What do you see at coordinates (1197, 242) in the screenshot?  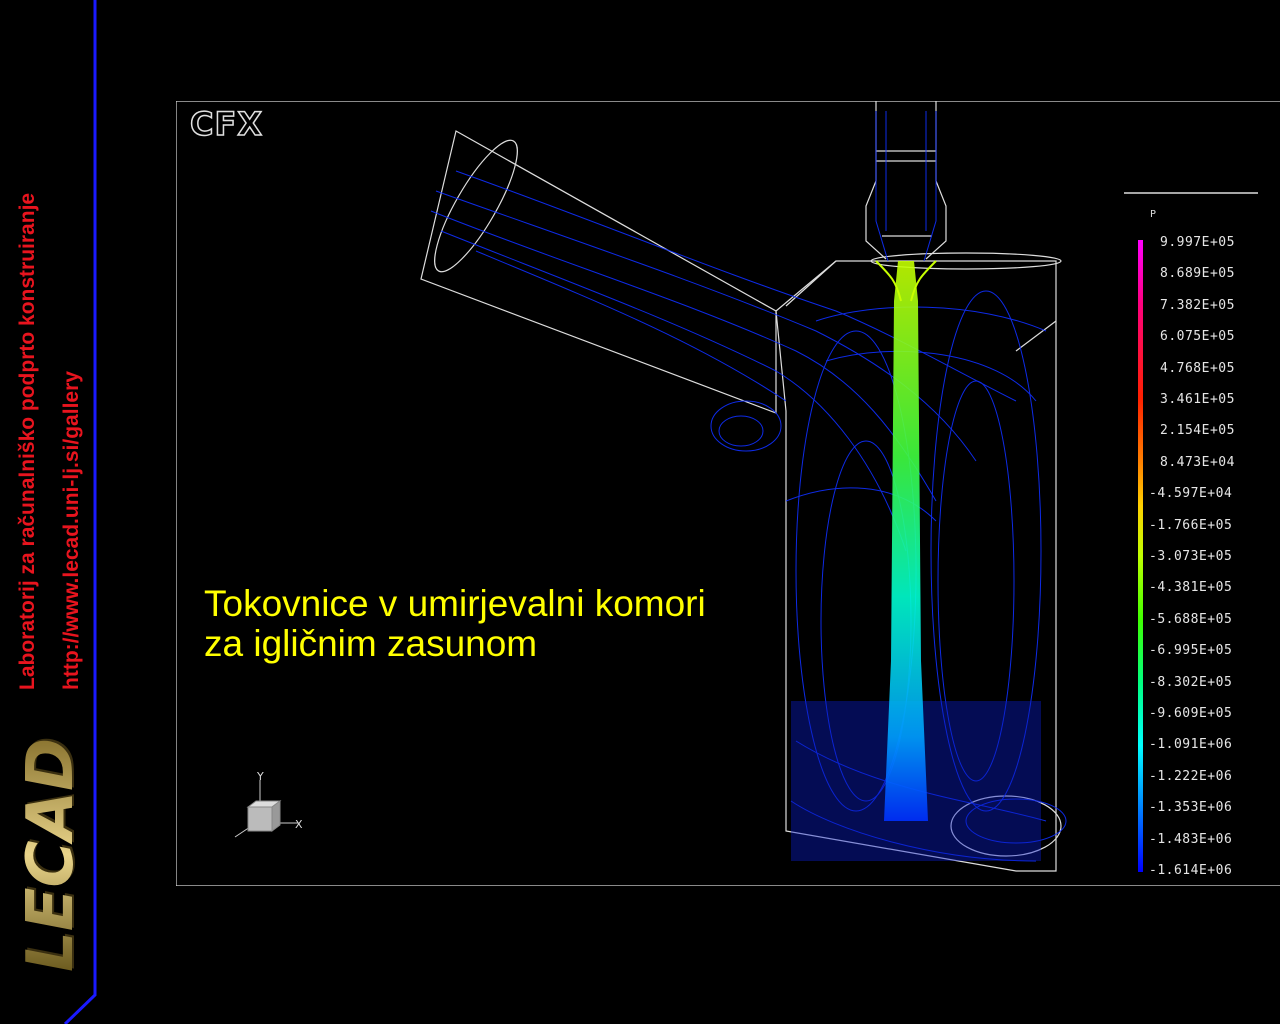 I see `legend-tick-label: 9.997E+05` at bounding box center [1197, 242].